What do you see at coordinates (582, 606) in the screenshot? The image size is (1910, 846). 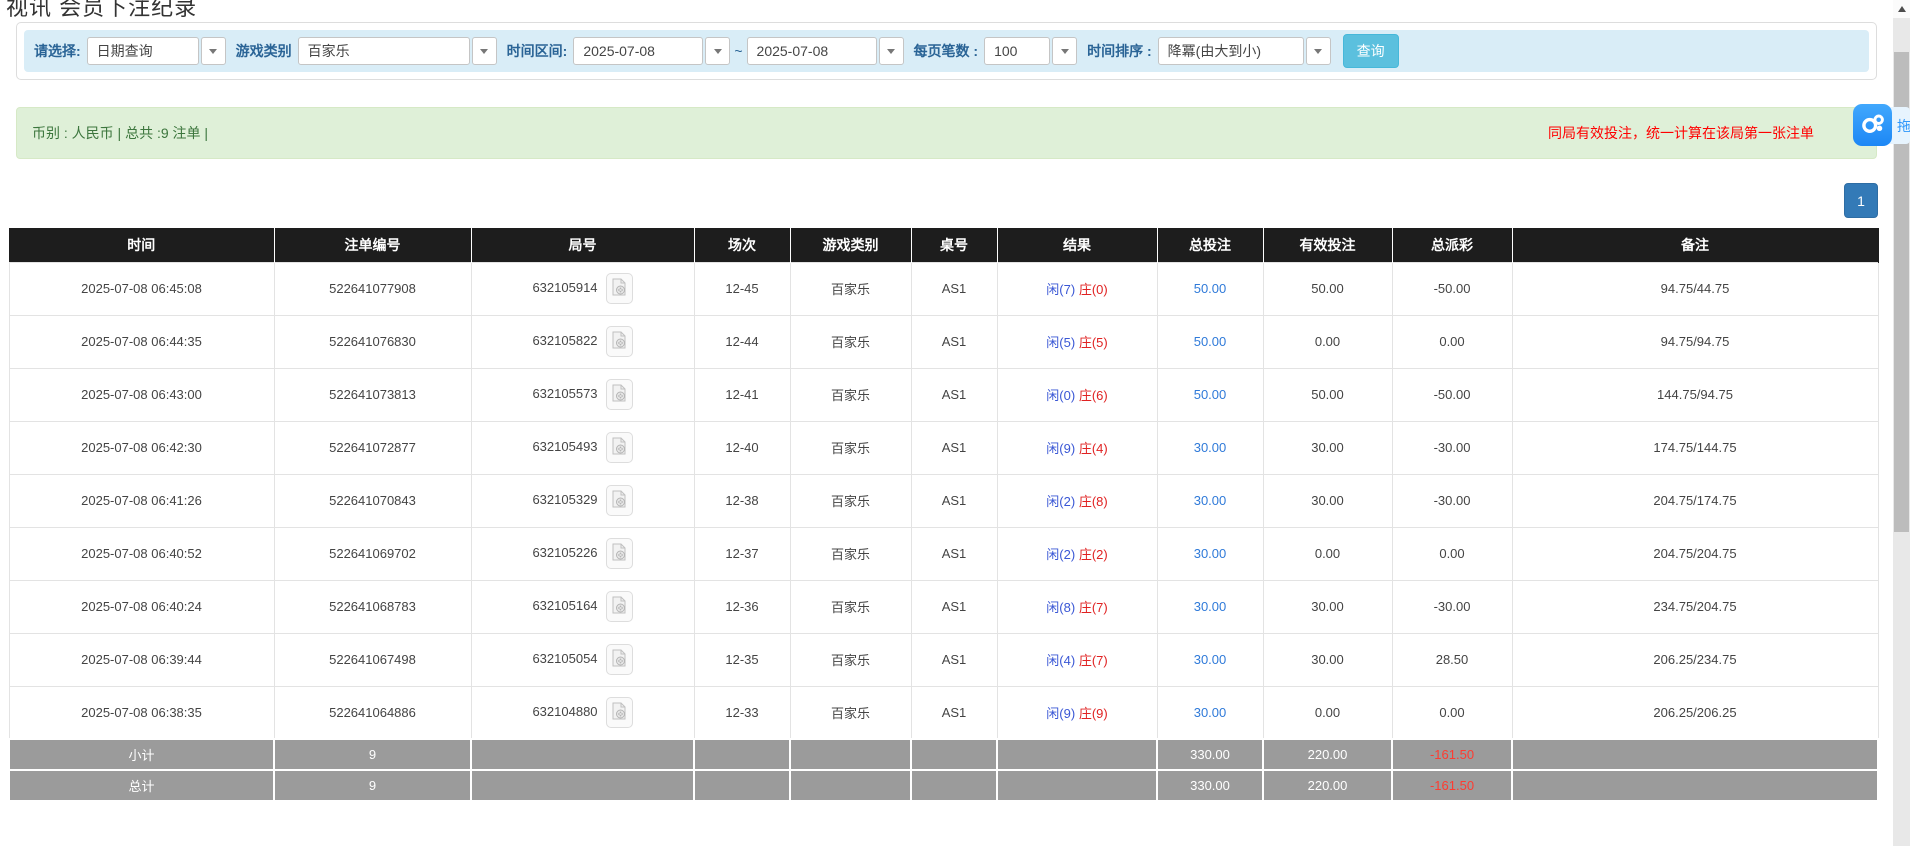 I see `round-cell: 632105164` at bounding box center [582, 606].